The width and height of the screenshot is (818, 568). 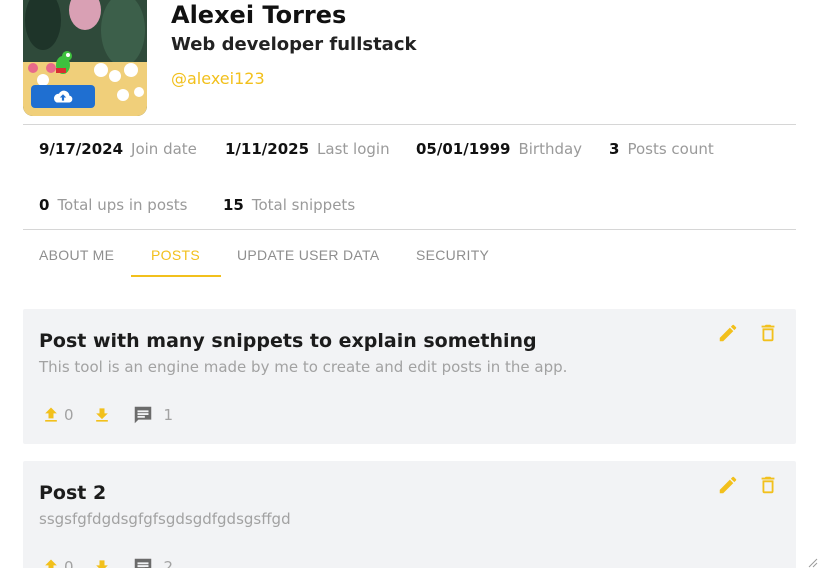 I want to click on tab-posts: POSTS, so click(x=175, y=255).